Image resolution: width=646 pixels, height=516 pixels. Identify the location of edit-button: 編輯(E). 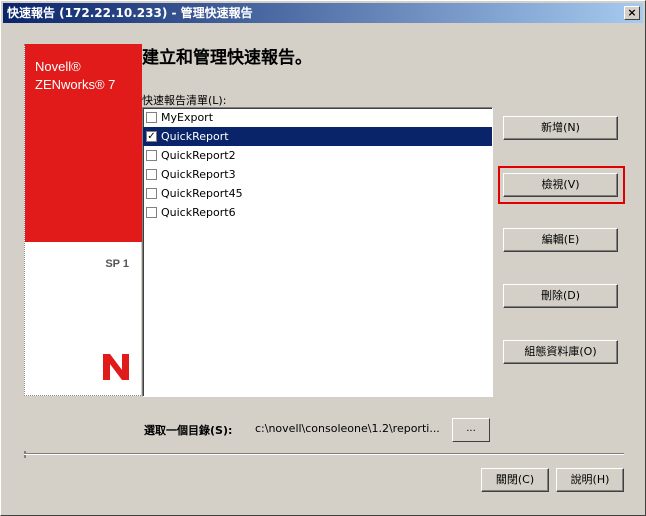
(560, 240).